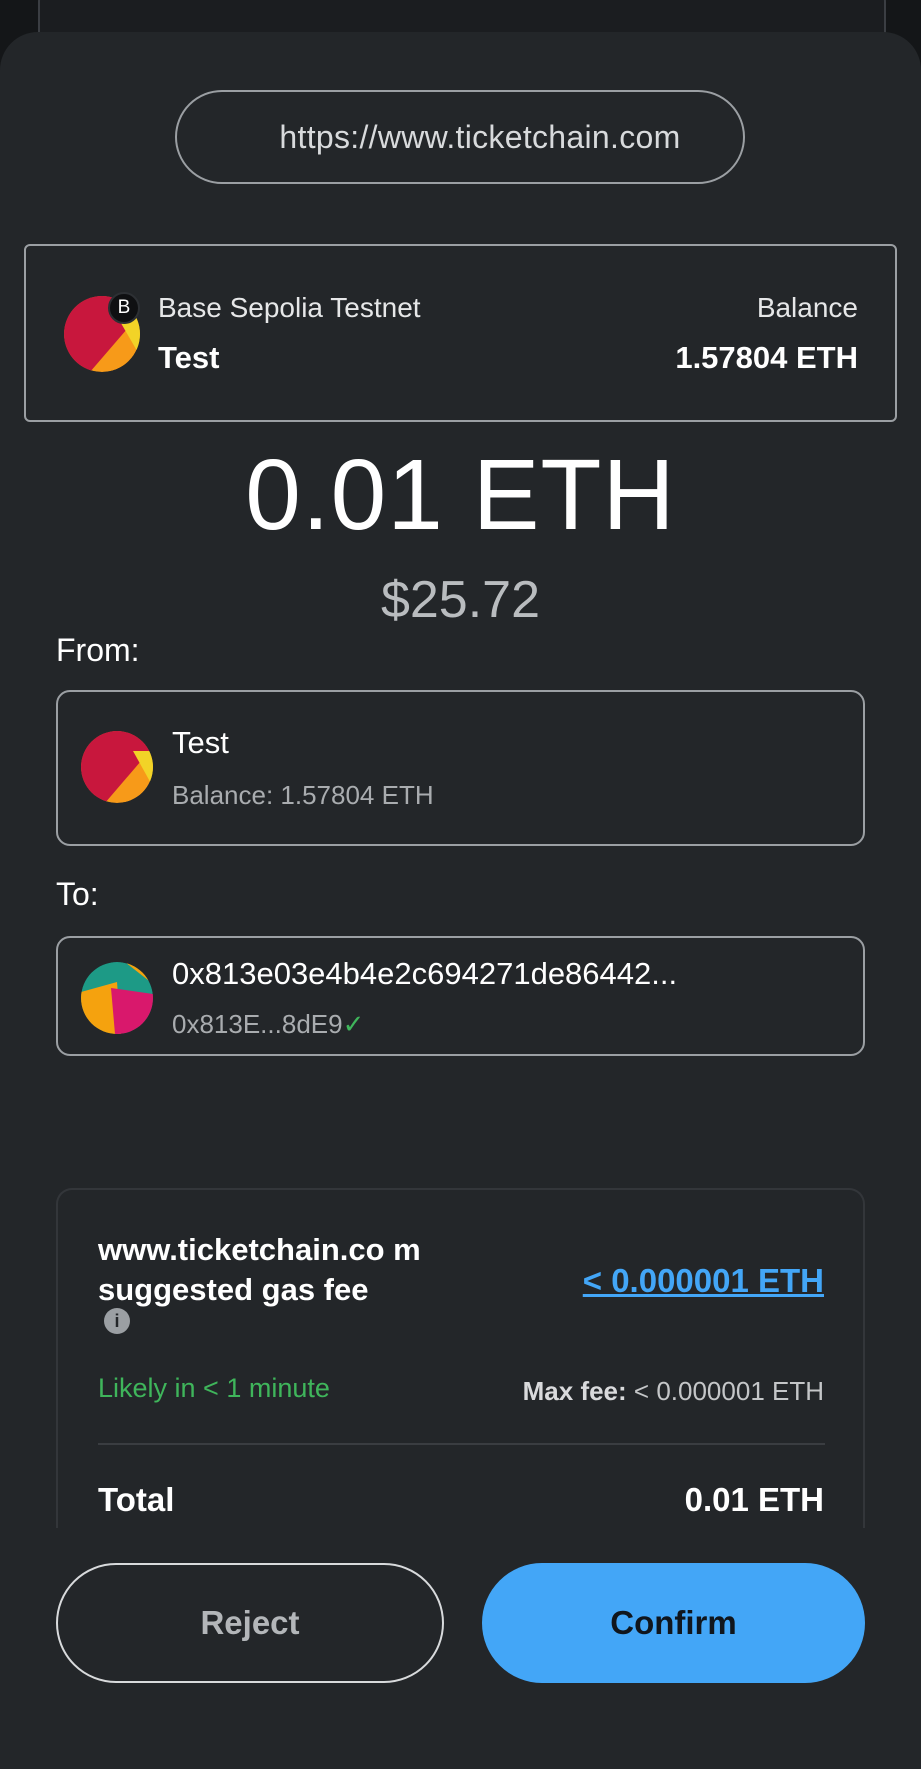  Describe the element at coordinates (117, 767) in the screenshot. I see `from-avatar-icon` at that location.